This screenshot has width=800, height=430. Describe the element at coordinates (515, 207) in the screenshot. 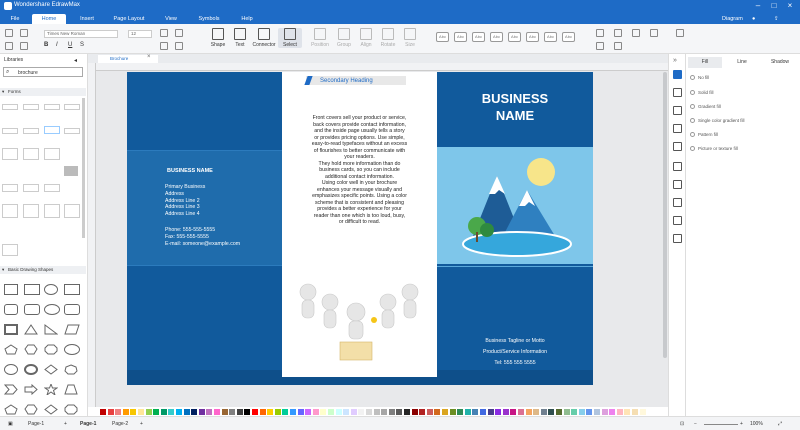

I see `mountain-landscape-illustration` at that location.